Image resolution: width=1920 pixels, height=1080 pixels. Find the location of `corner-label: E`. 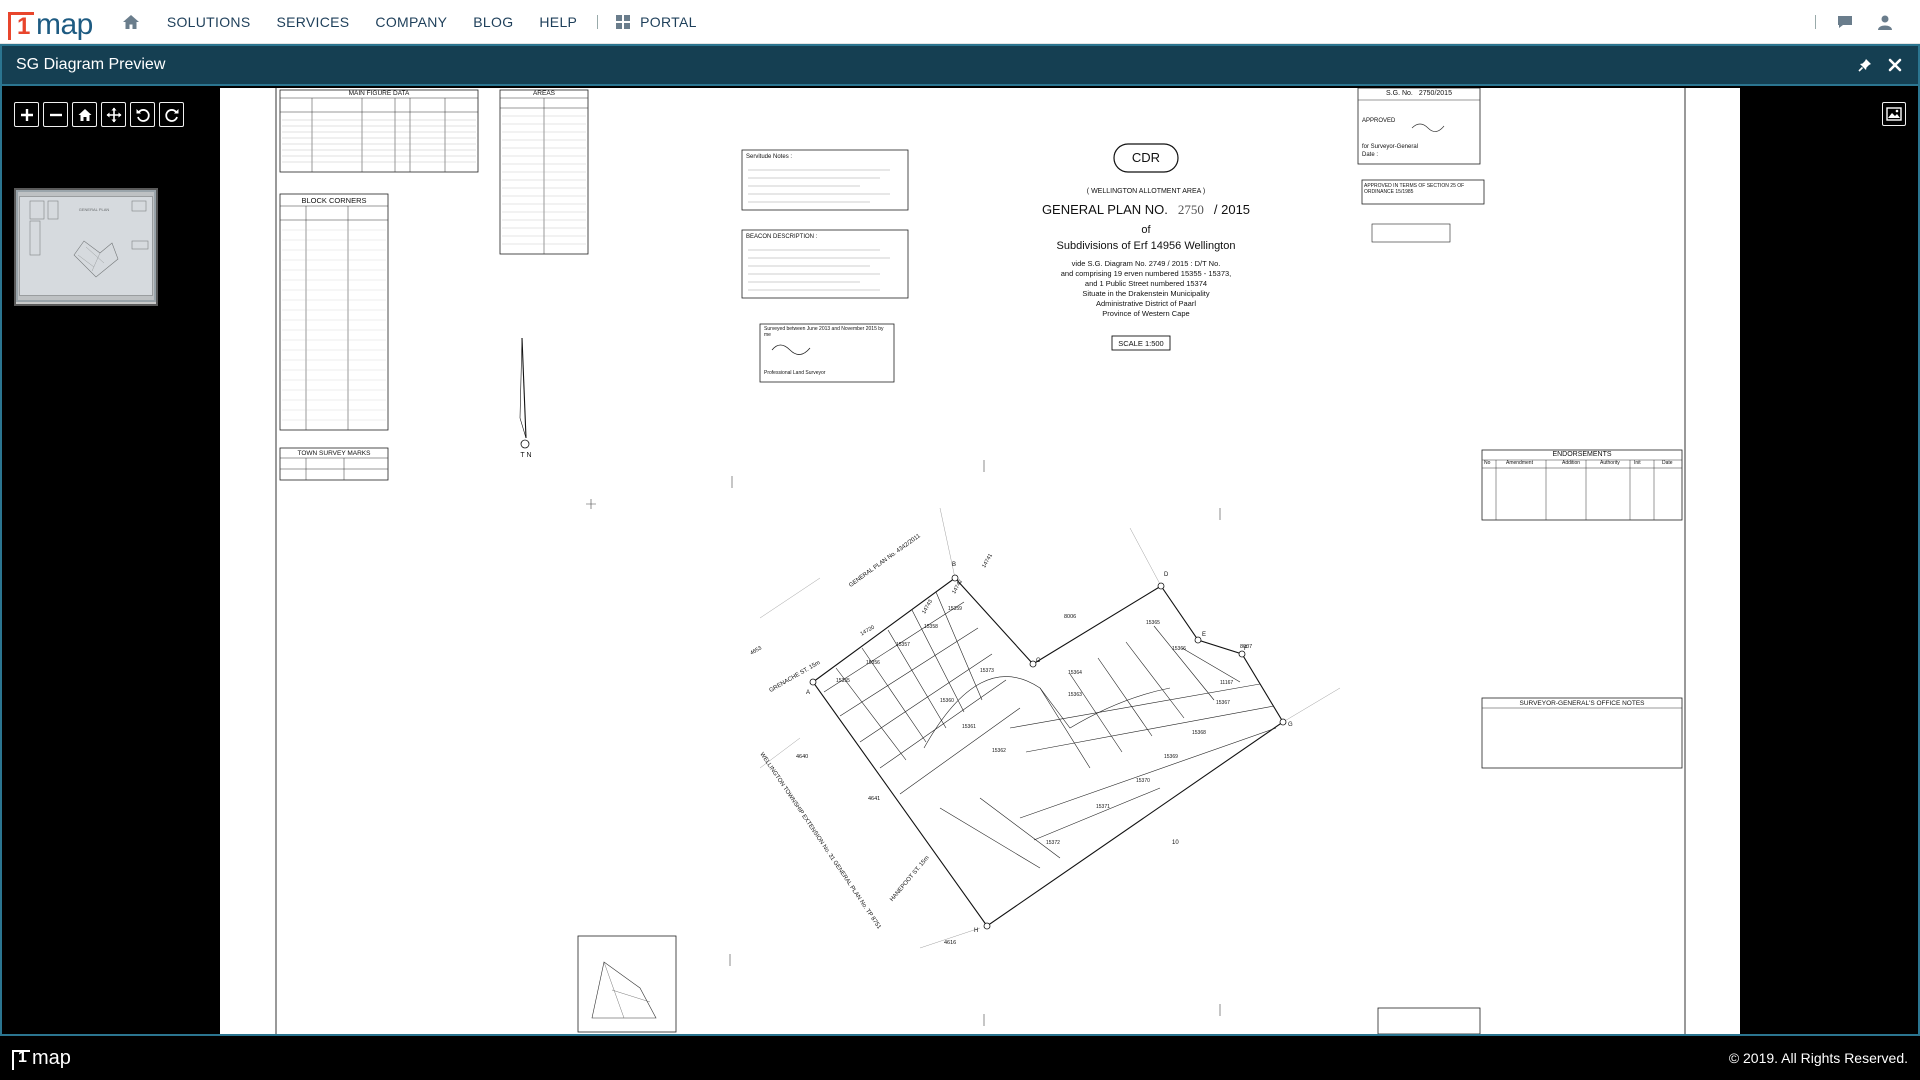

corner-label: E is located at coordinates (1204, 635).